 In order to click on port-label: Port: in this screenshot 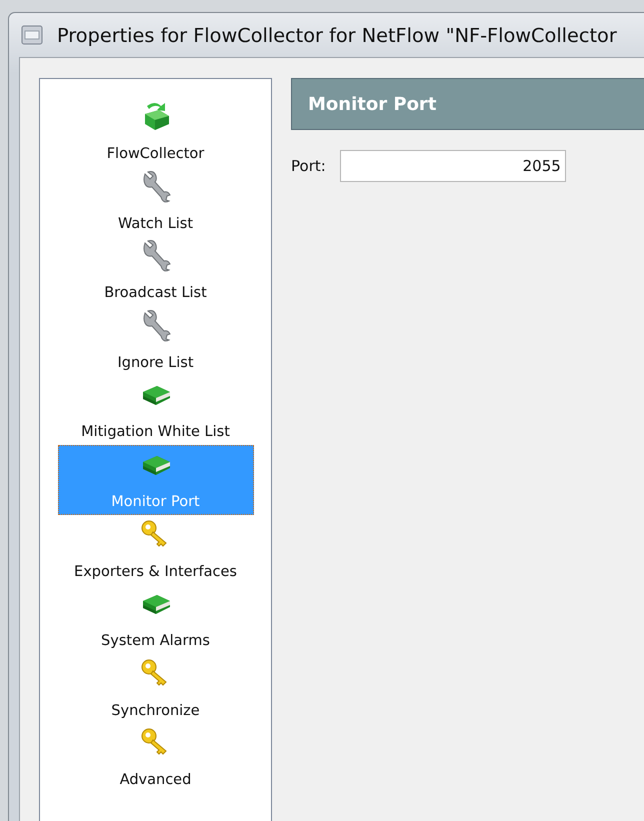, I will do `click(308, 166)`.